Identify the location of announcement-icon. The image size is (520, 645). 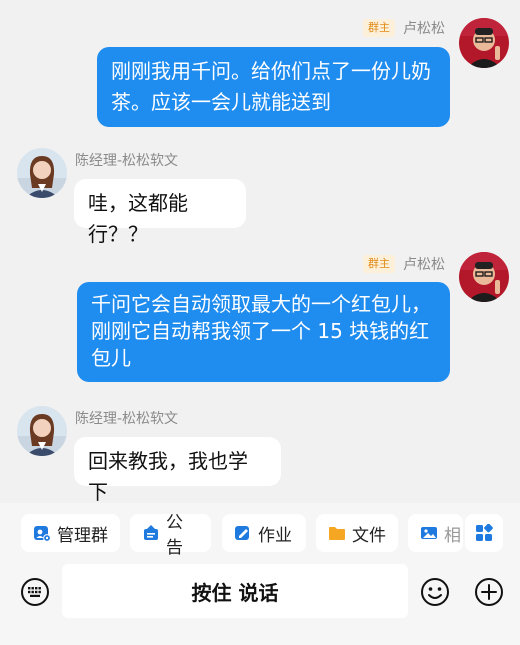
(151, 532).